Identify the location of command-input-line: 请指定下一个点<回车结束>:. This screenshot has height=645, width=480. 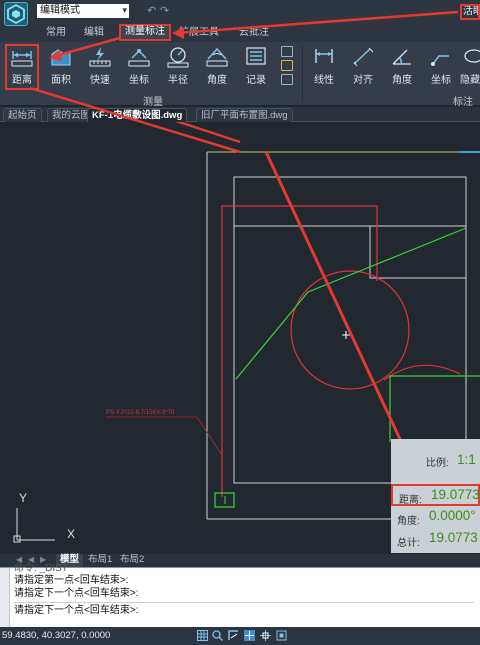
(244, 609).